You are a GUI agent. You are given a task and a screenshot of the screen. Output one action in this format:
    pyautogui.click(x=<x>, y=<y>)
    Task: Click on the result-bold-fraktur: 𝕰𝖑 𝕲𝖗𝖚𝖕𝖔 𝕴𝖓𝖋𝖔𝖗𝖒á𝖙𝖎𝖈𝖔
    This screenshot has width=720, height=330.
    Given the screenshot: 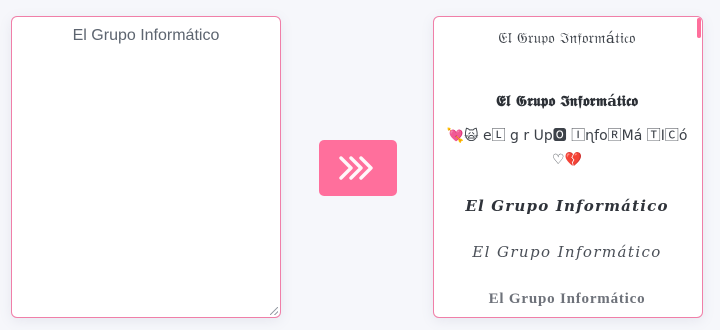 What is the action you would take?
    pyautogui.click(x=567, y=101)
    